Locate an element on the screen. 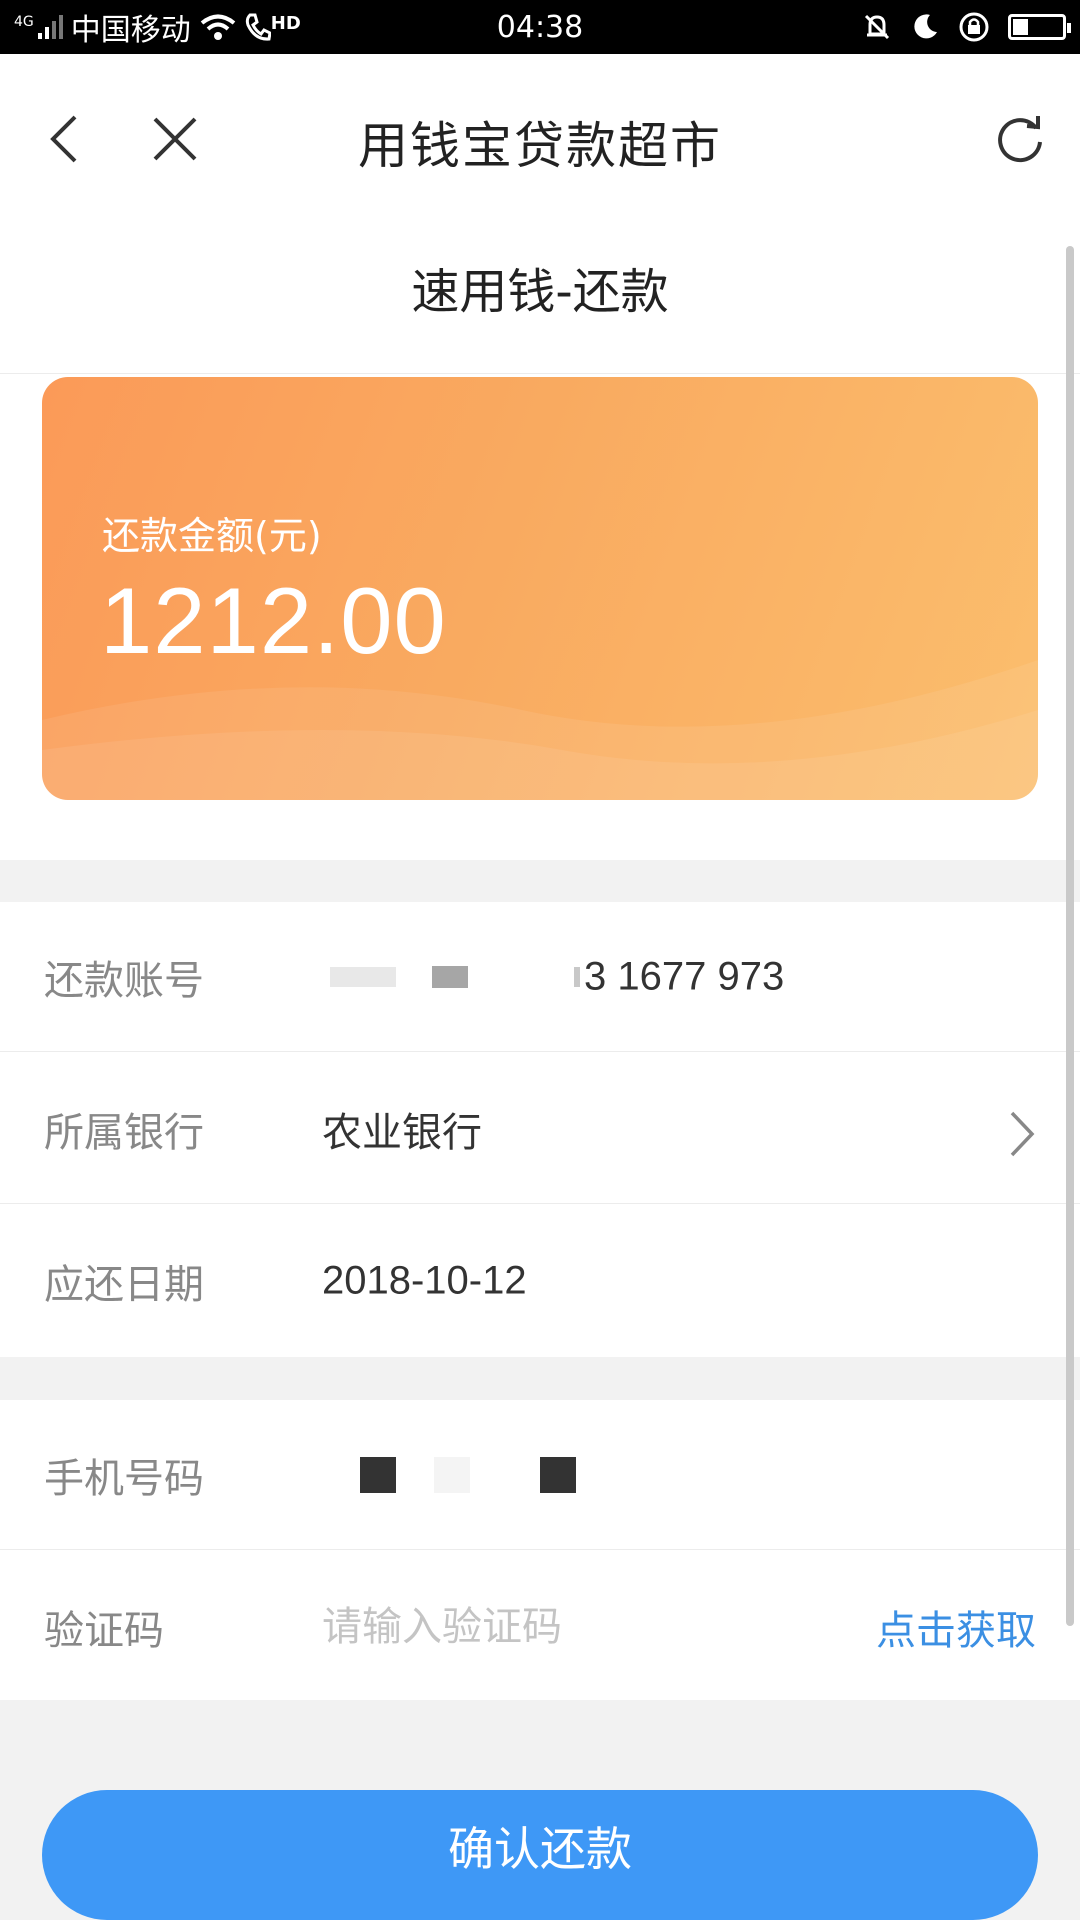 The width and height of the screenshot is (1080, 1920). bank-value: 农业银行 is located at coordinates (402, 1132).